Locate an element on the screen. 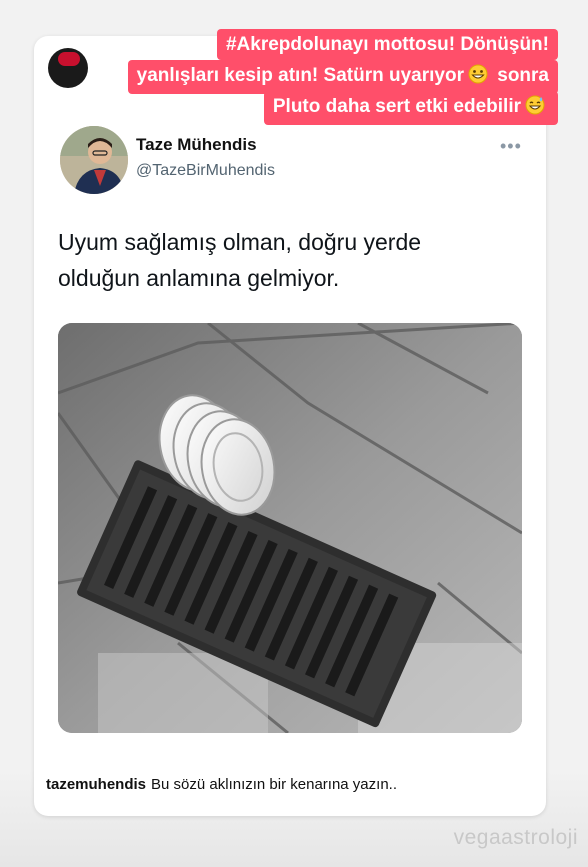 The width and height of the screenshot is (588, 867). banner-line-3-text: Pluto daha sert etki edebilir is located at coordinates (396, 106).